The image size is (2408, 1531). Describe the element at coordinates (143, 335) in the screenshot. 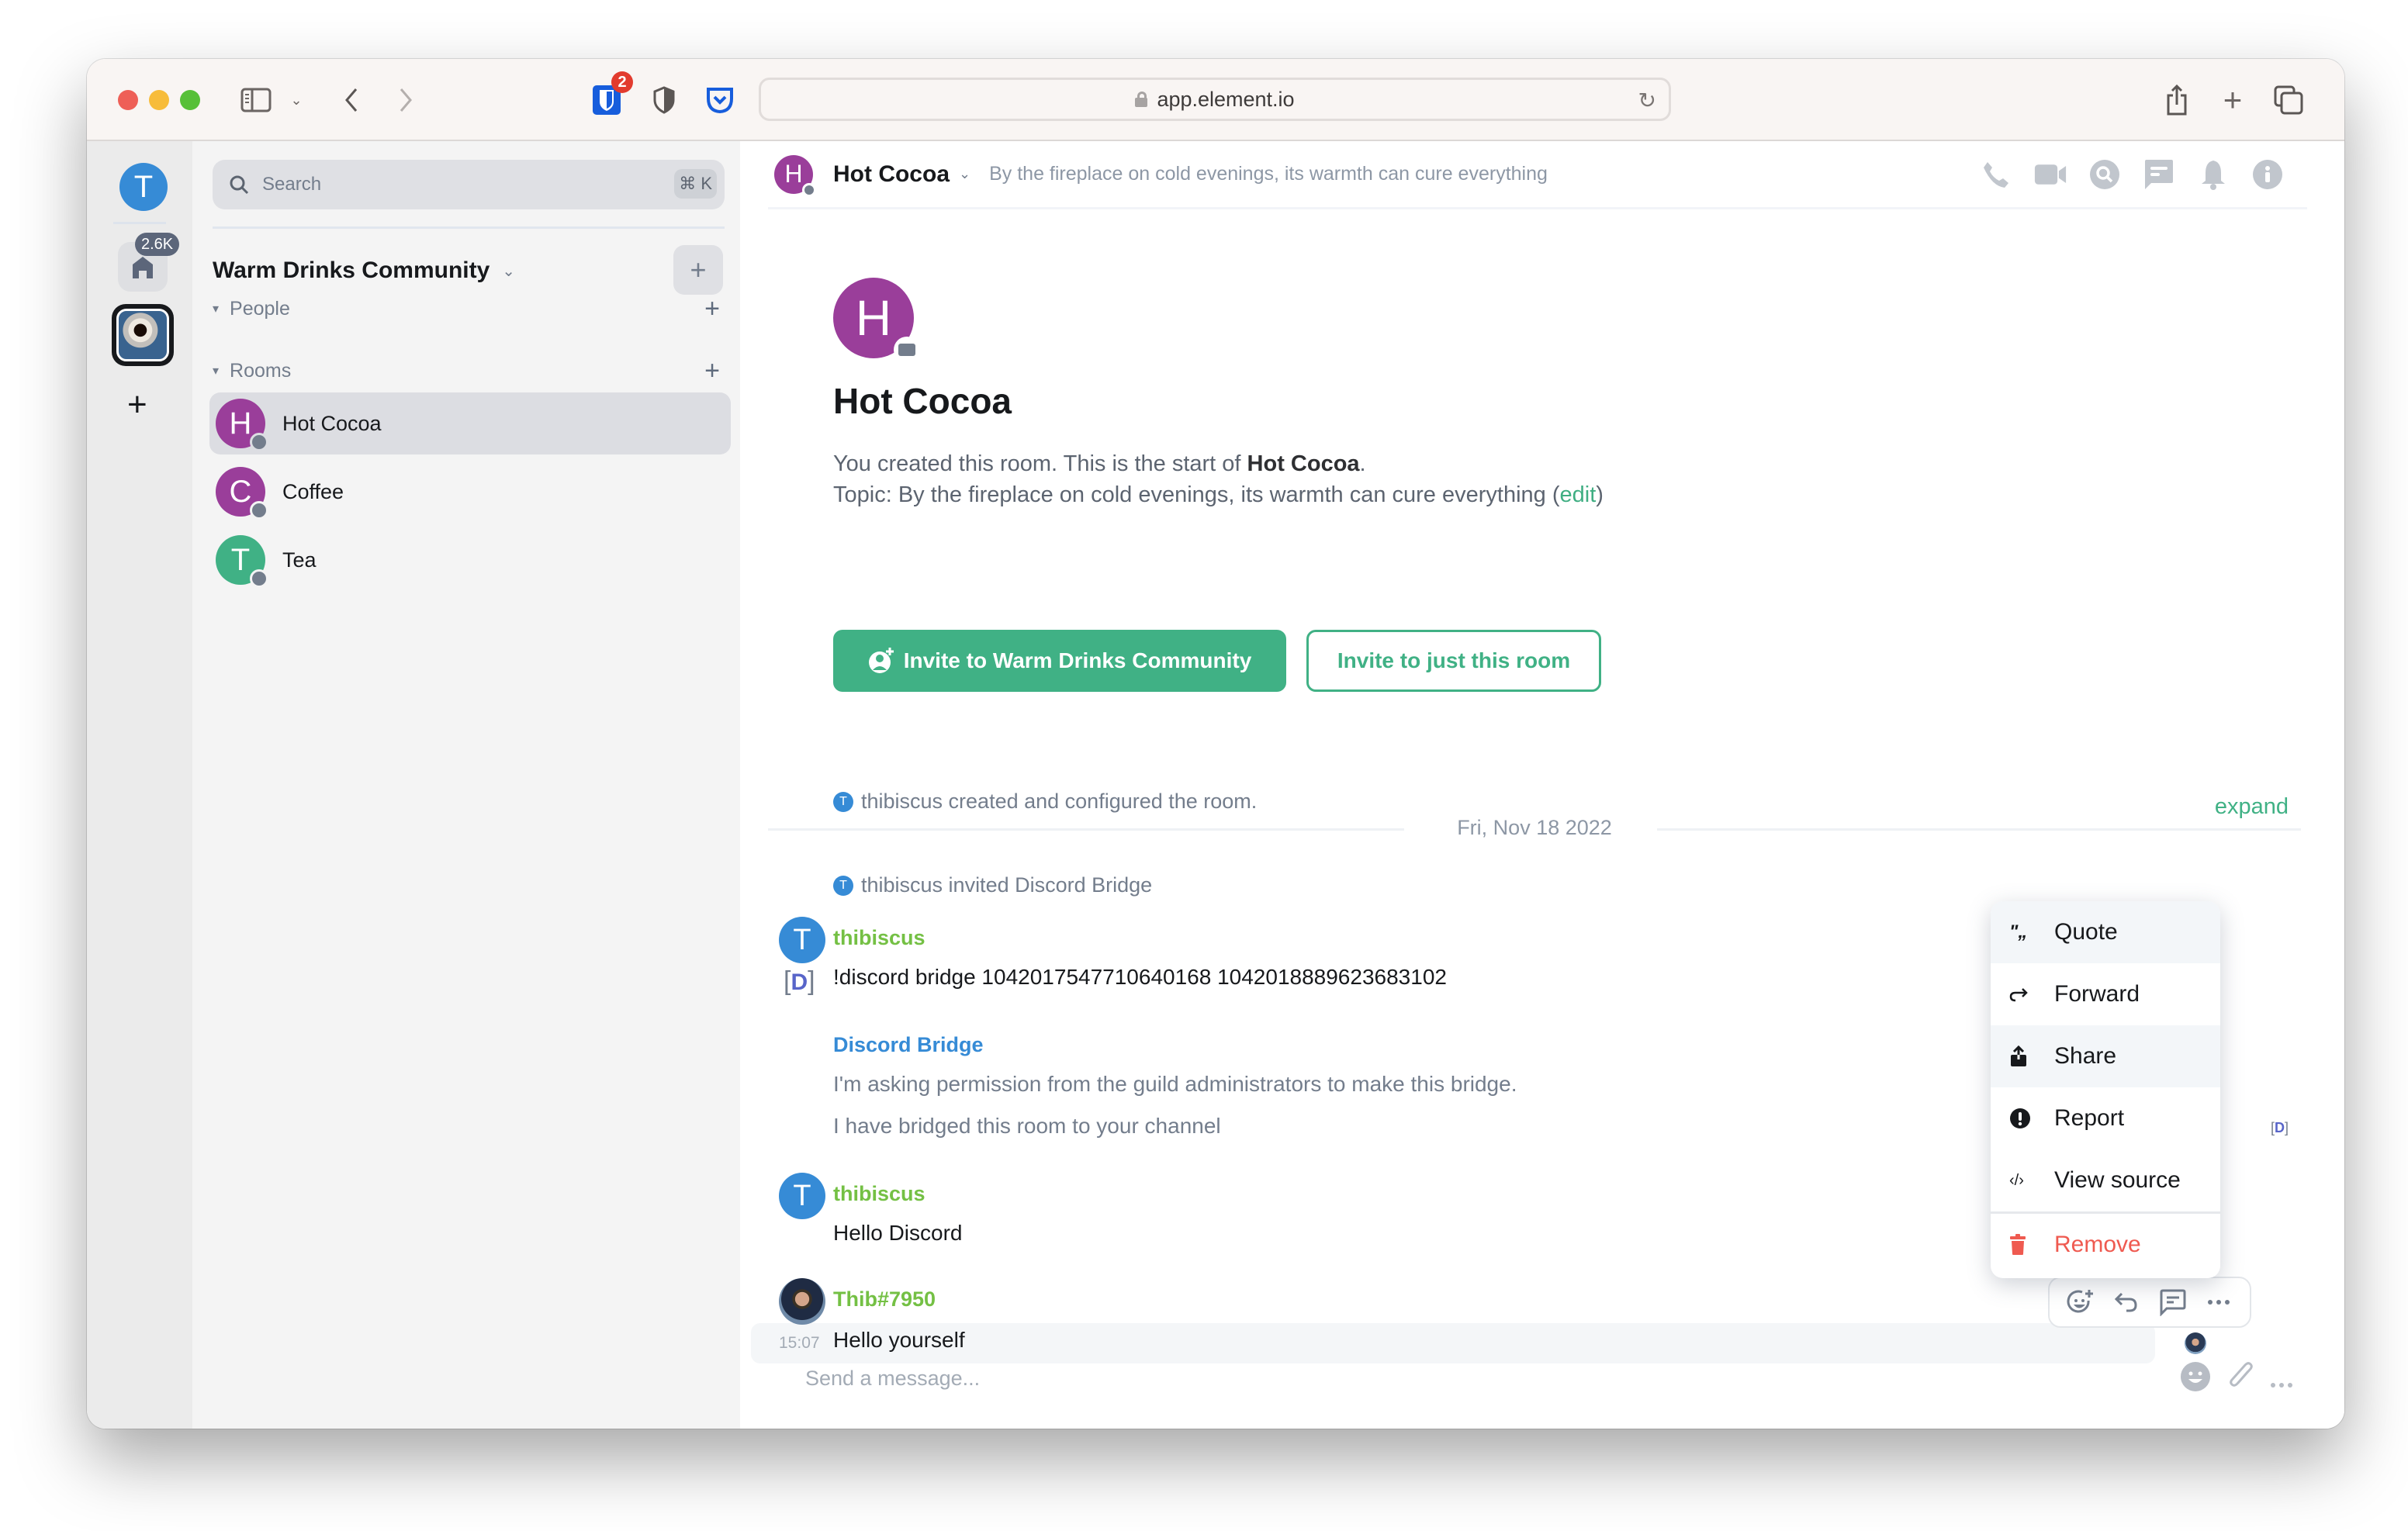

I see `space-warm-drinks` at that location.